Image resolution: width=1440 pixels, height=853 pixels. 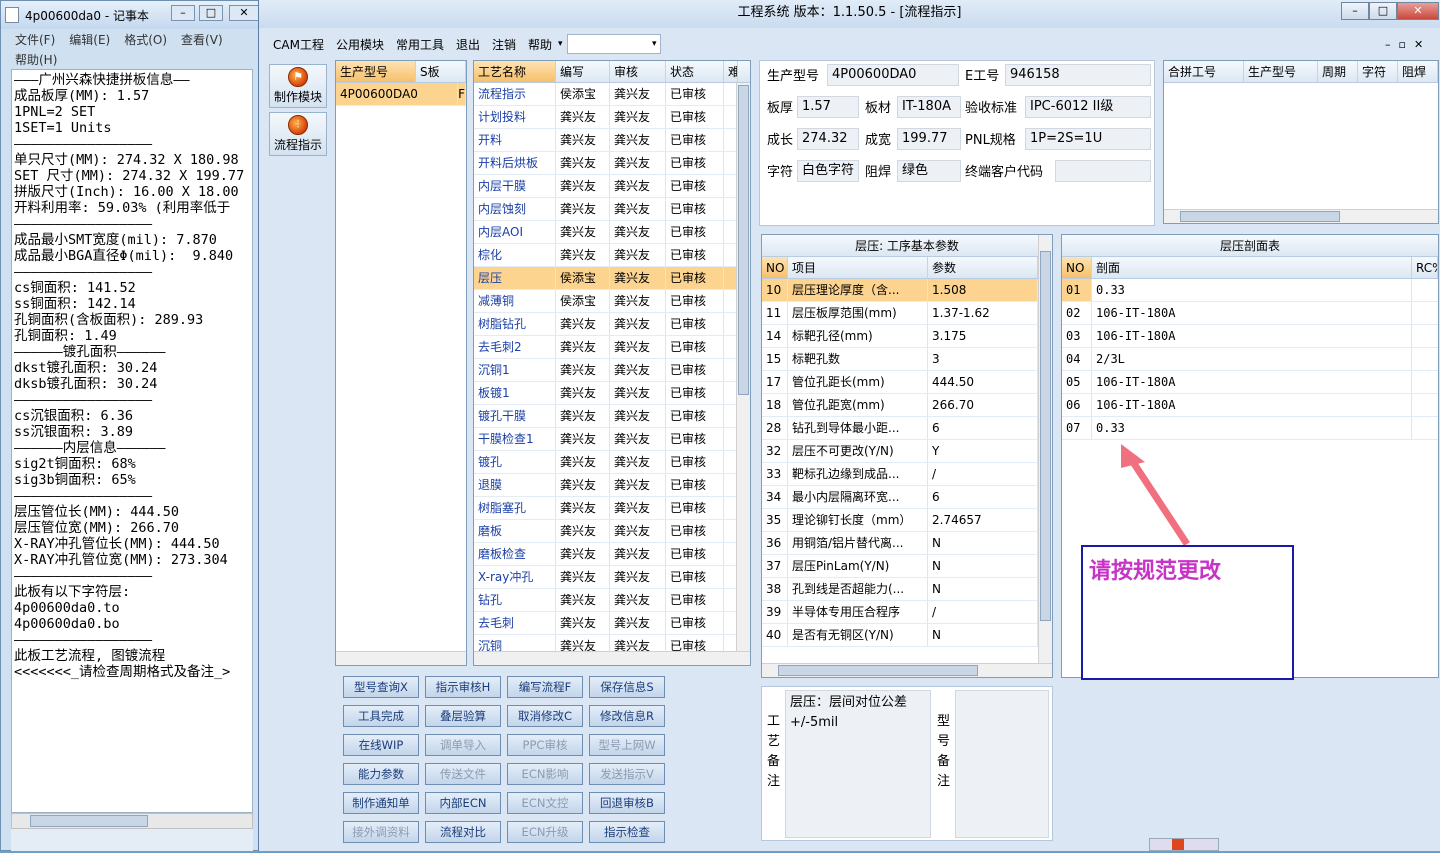 What do you see at coordinates (612, 163) in the screenshot?
I see `process-row: 开料后烘板 龚兴友 龚兴友 已审核` at bounding box center [612, 163].